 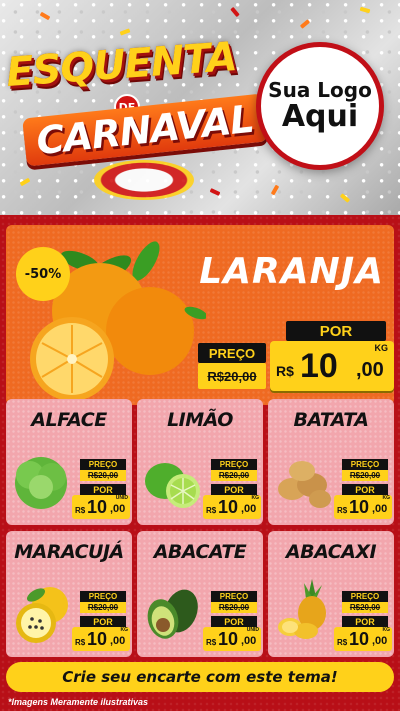 I want to click on discount-badge: -50%, so click(x=43, y=274).